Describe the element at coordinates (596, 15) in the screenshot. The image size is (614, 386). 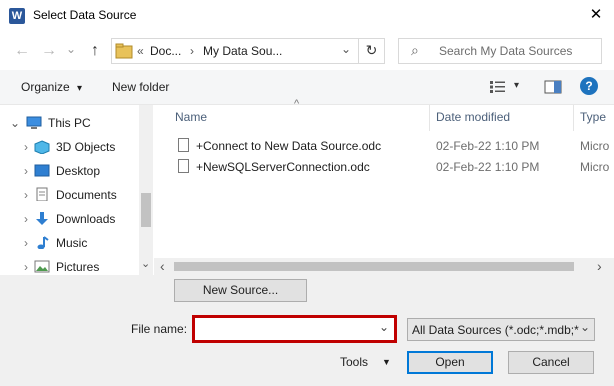
I see `close-icon: ✕` at that location.